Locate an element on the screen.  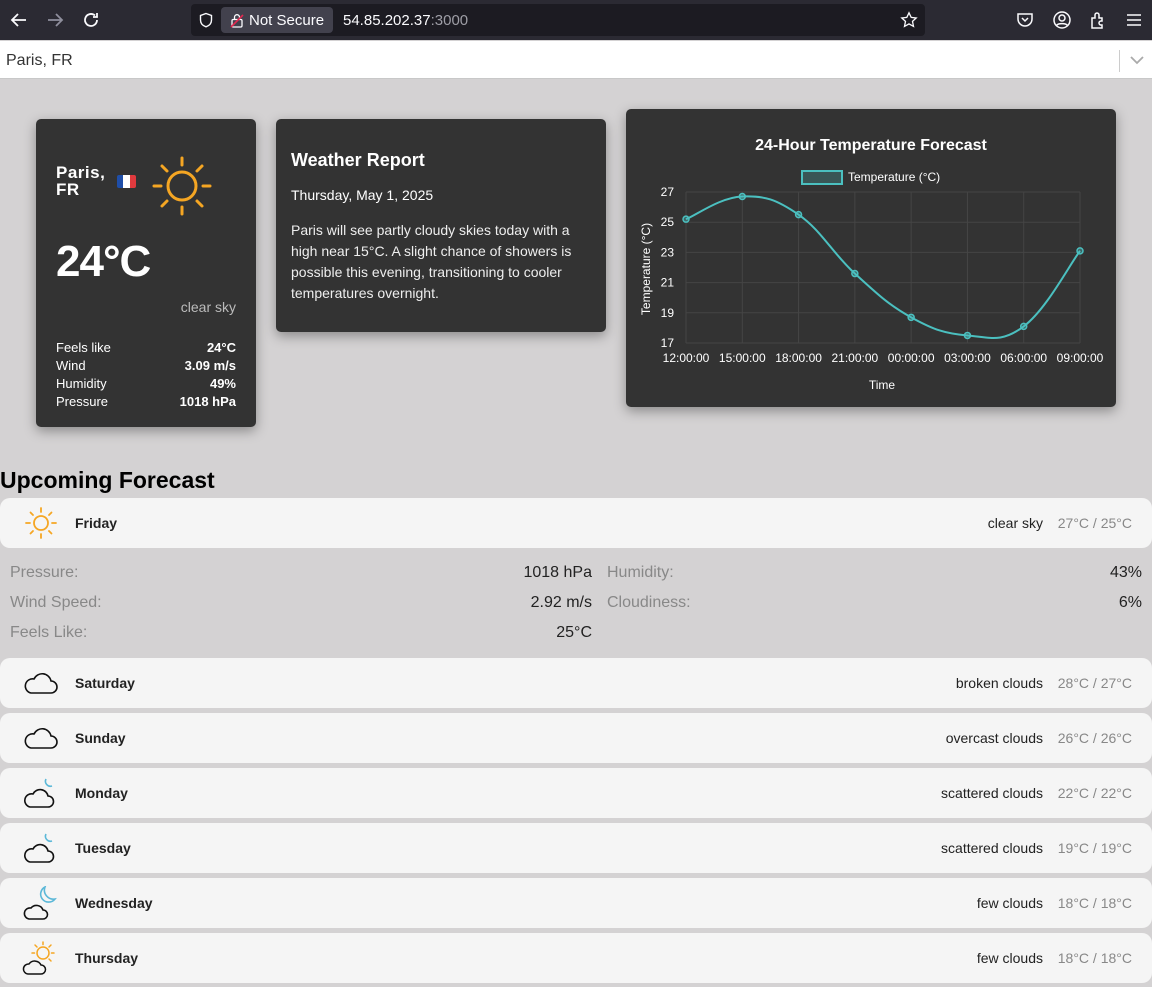
stat-wind: Wind 3.09 m/s is located at coordinates (146, 367).